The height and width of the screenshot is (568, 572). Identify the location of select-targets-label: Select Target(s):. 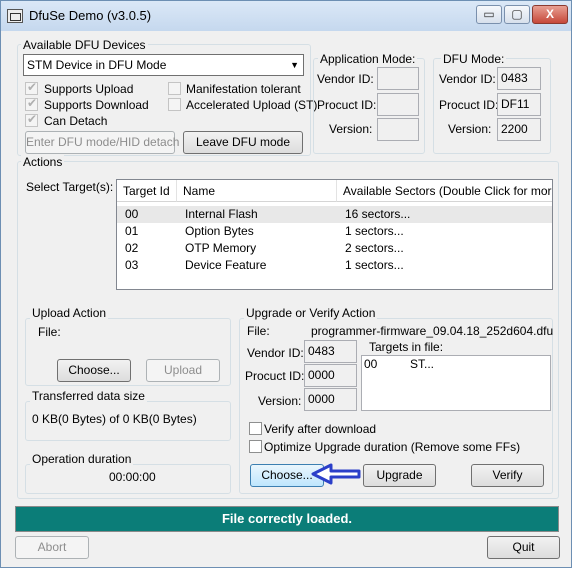
(70, 187).